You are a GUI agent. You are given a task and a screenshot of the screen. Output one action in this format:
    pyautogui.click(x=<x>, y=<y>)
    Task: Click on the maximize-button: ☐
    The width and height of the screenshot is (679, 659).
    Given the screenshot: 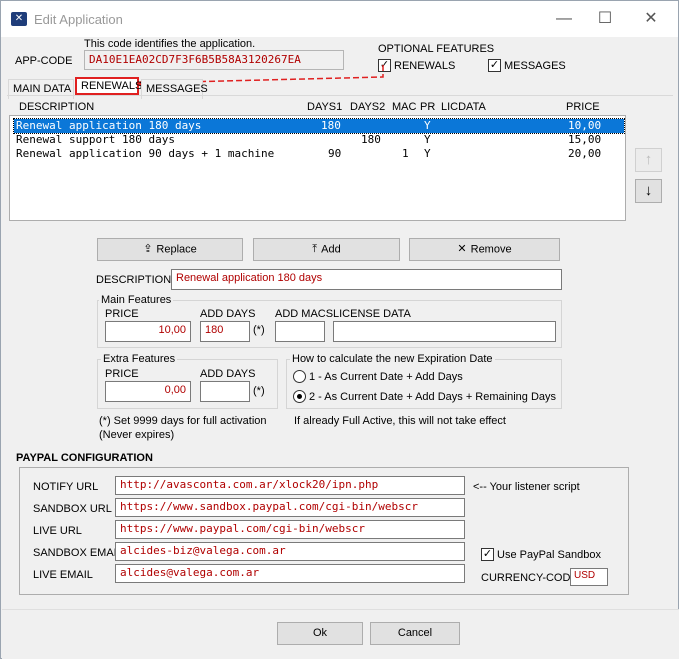 What is the action you would take?
    pyautogui.click(x=605, y=19)
    